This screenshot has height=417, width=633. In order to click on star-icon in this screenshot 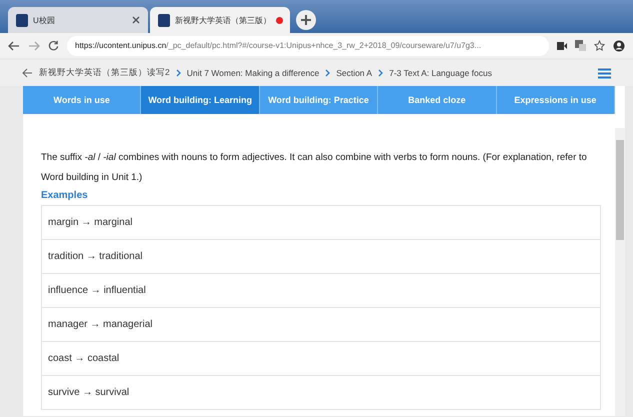, I will do `click(599, 45)`.